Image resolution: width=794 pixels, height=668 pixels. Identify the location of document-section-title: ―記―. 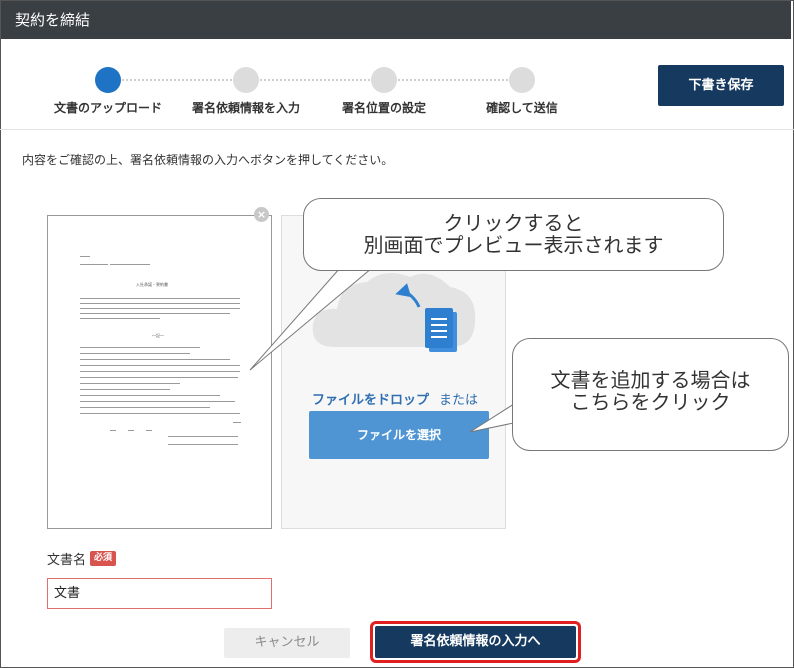
(158, 335).